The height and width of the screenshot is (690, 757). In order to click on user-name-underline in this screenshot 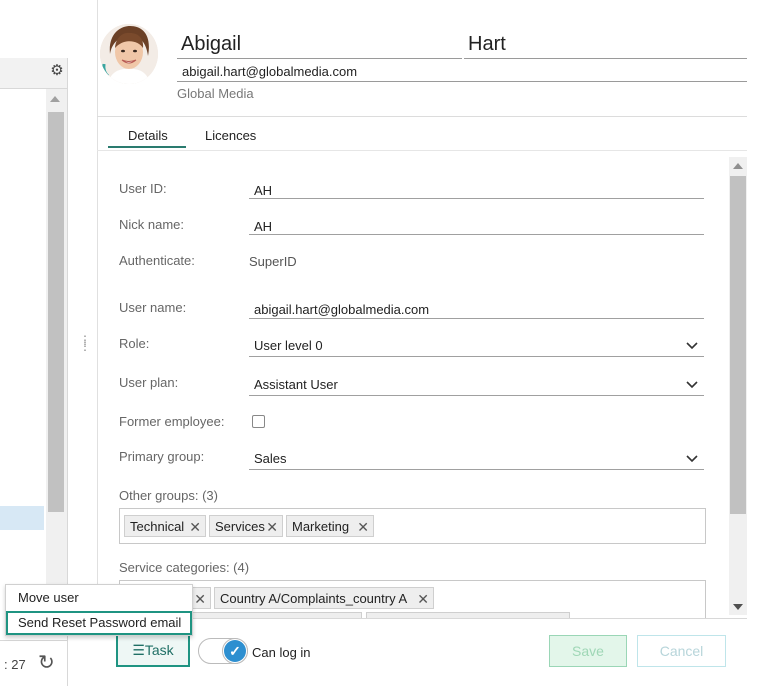, I will do `click(476, 318)`.